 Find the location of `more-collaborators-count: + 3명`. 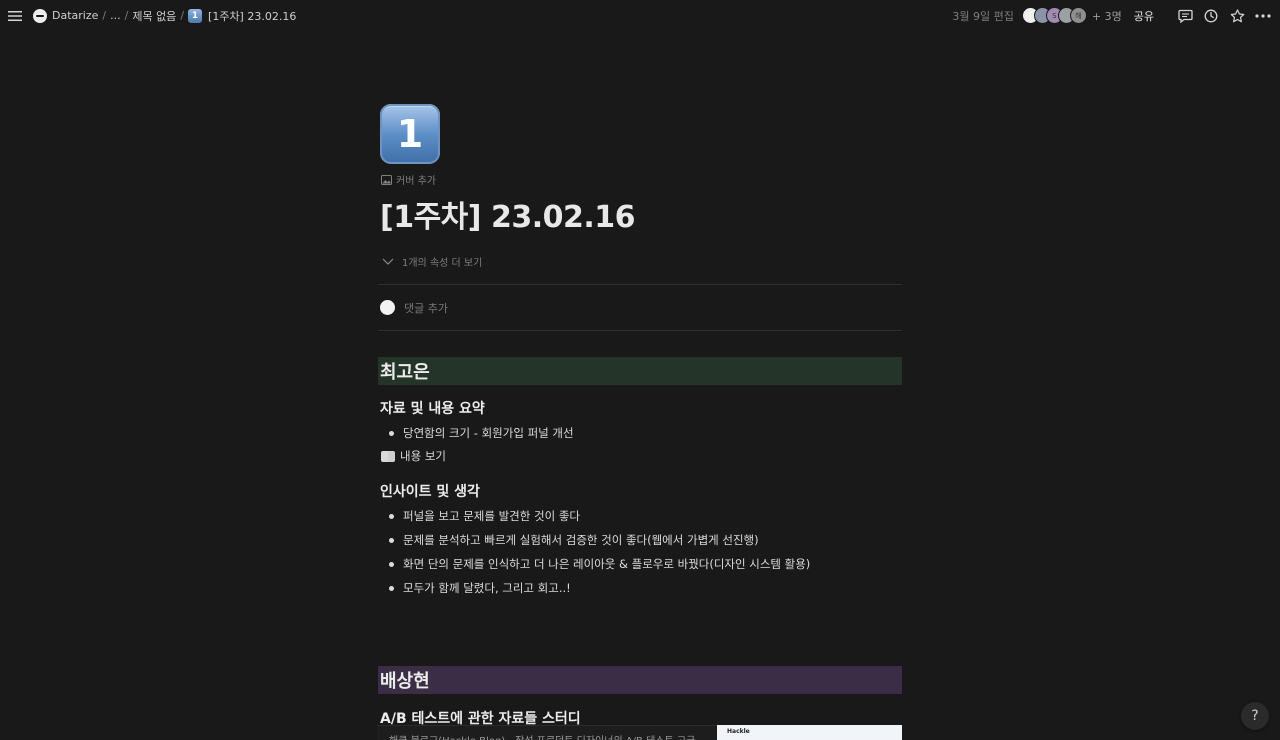

more-collaborators-count: + 3명 is located at coordinates (1107, 16).